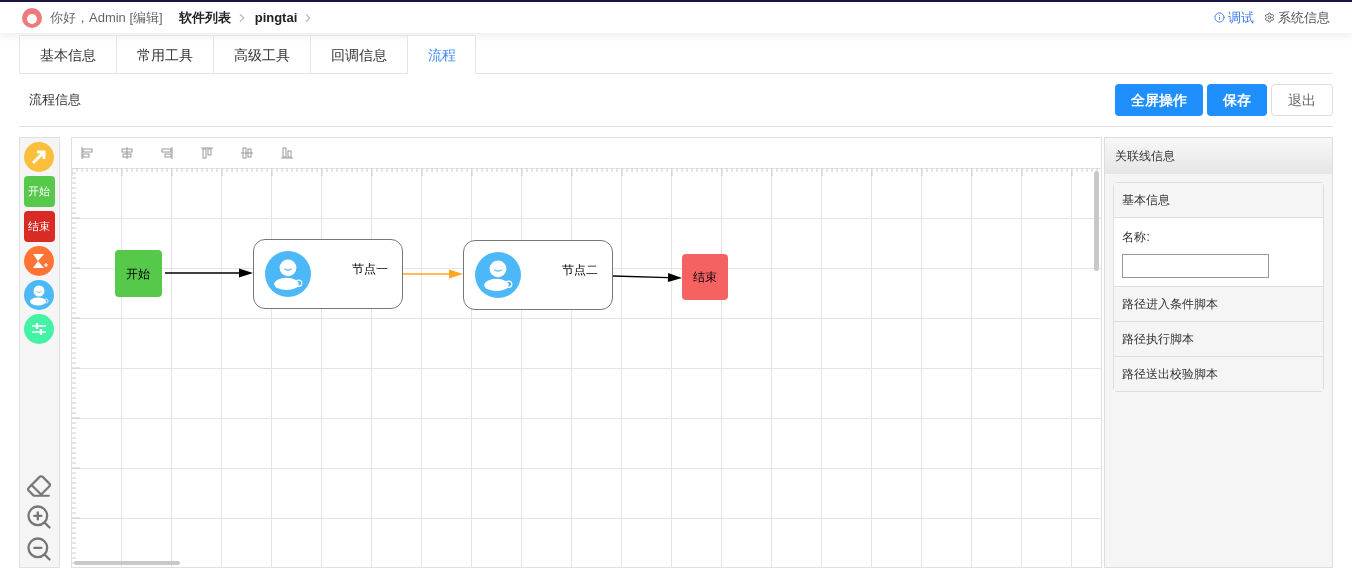 The image size is (1352, 575). What do you see at coordinates (39, 517) in the screenshot?
I see `zoom-in-icon` at bounding box center [39, 517].